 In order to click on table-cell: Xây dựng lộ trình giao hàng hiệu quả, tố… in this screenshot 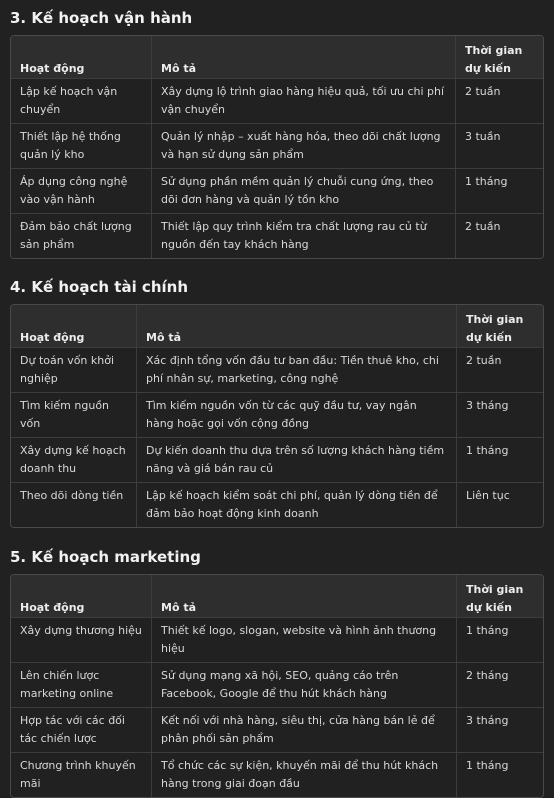, I will do `click(304, 101)`.